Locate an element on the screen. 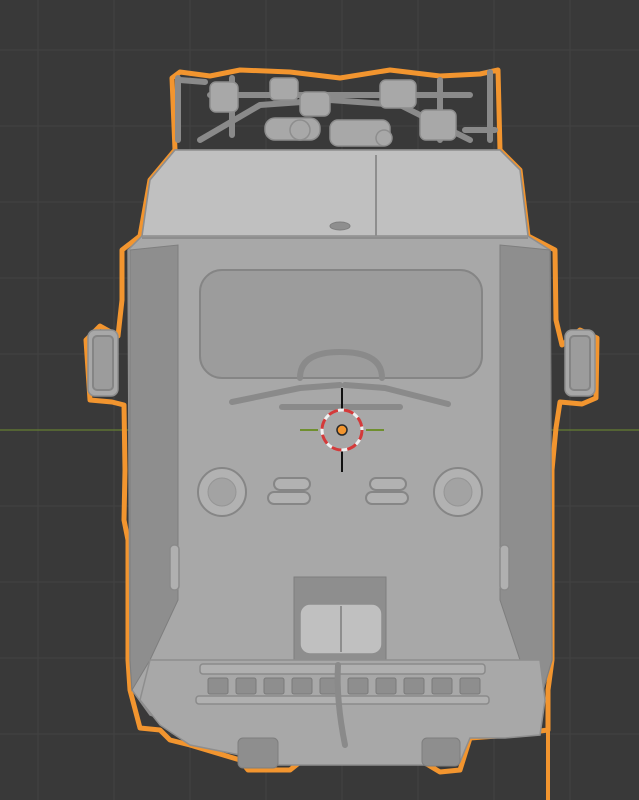  grab-rail-left is located at coordinates (174, 567).